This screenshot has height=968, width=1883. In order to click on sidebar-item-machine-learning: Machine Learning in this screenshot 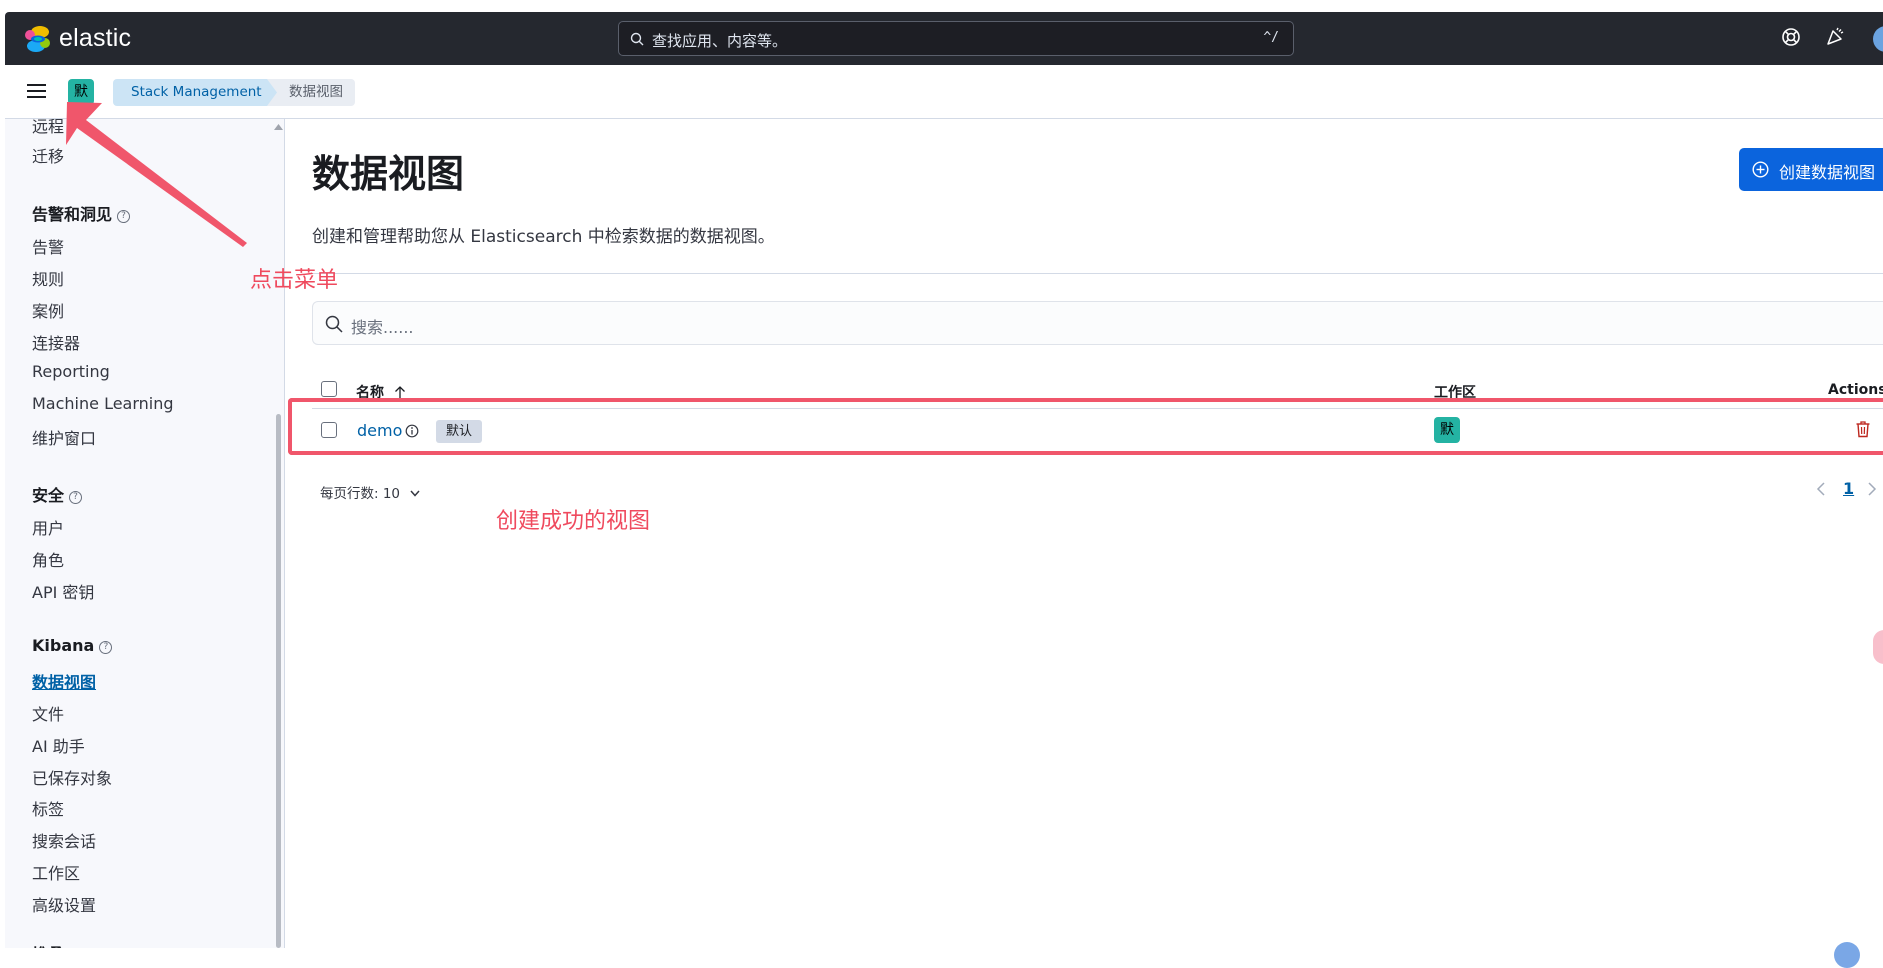, I will do `click(103, 403)`.